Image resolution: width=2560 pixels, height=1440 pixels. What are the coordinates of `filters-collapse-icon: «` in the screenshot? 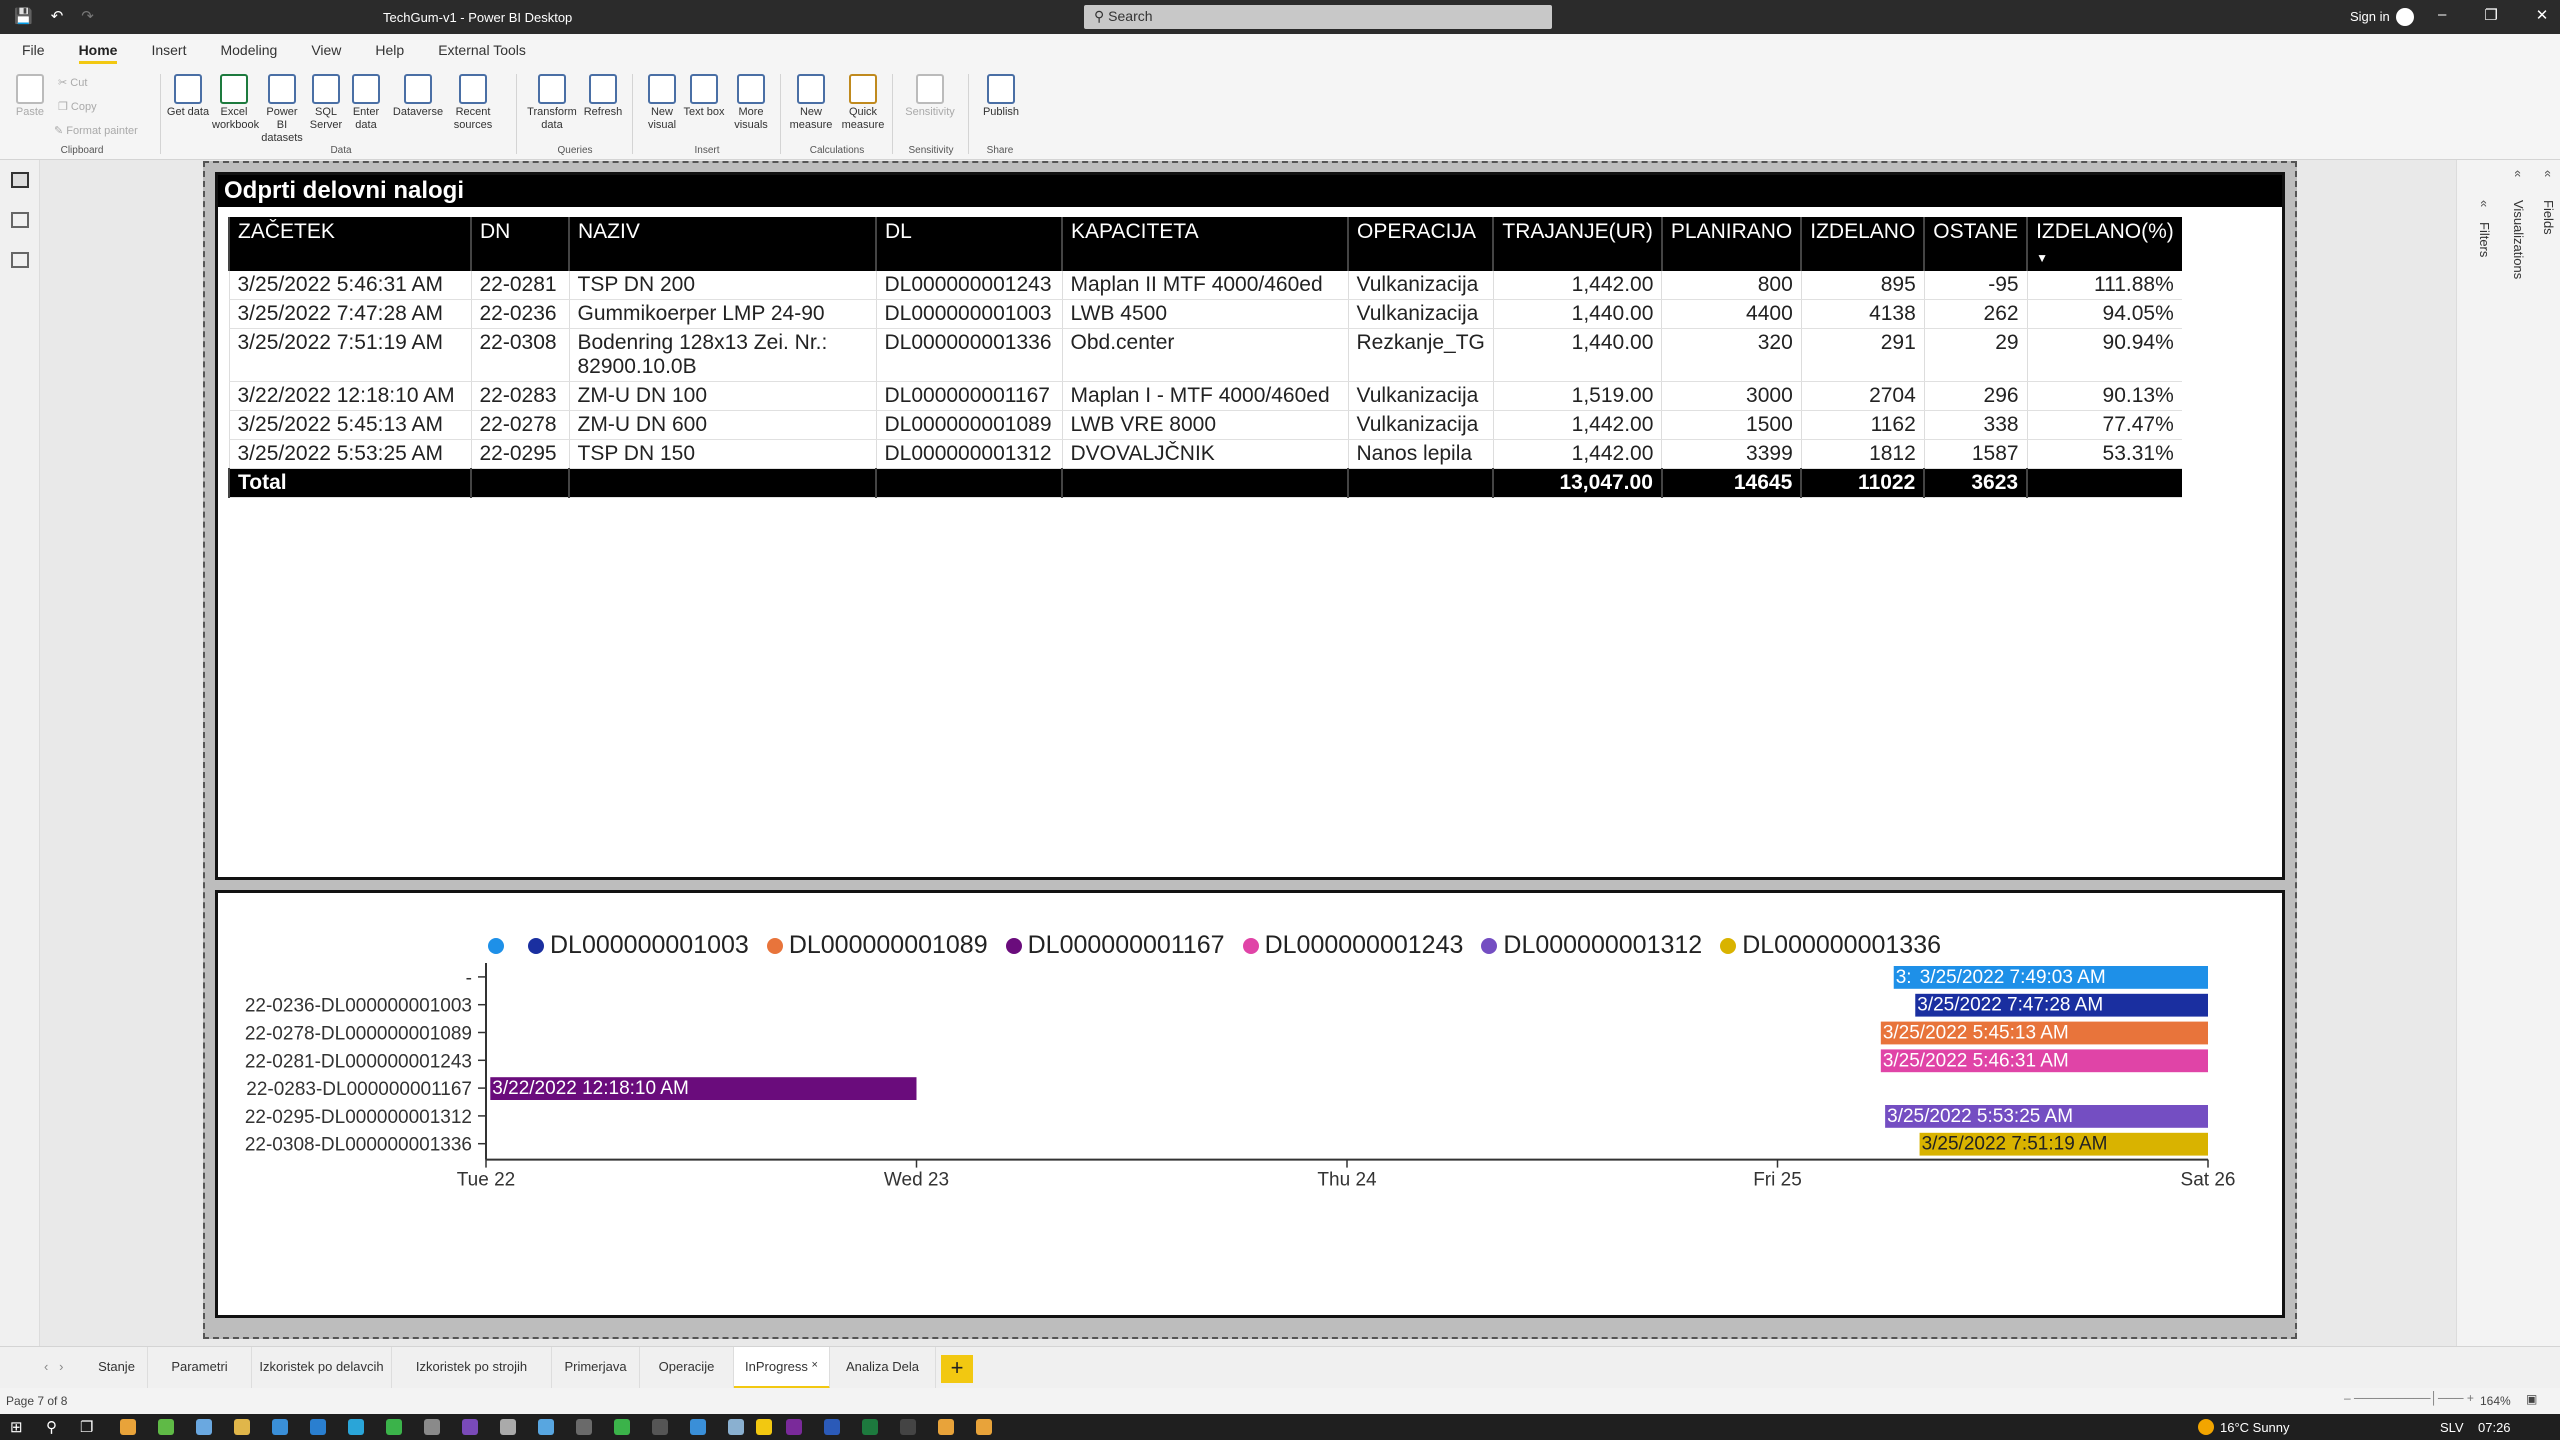 It's located at (2484, 203).